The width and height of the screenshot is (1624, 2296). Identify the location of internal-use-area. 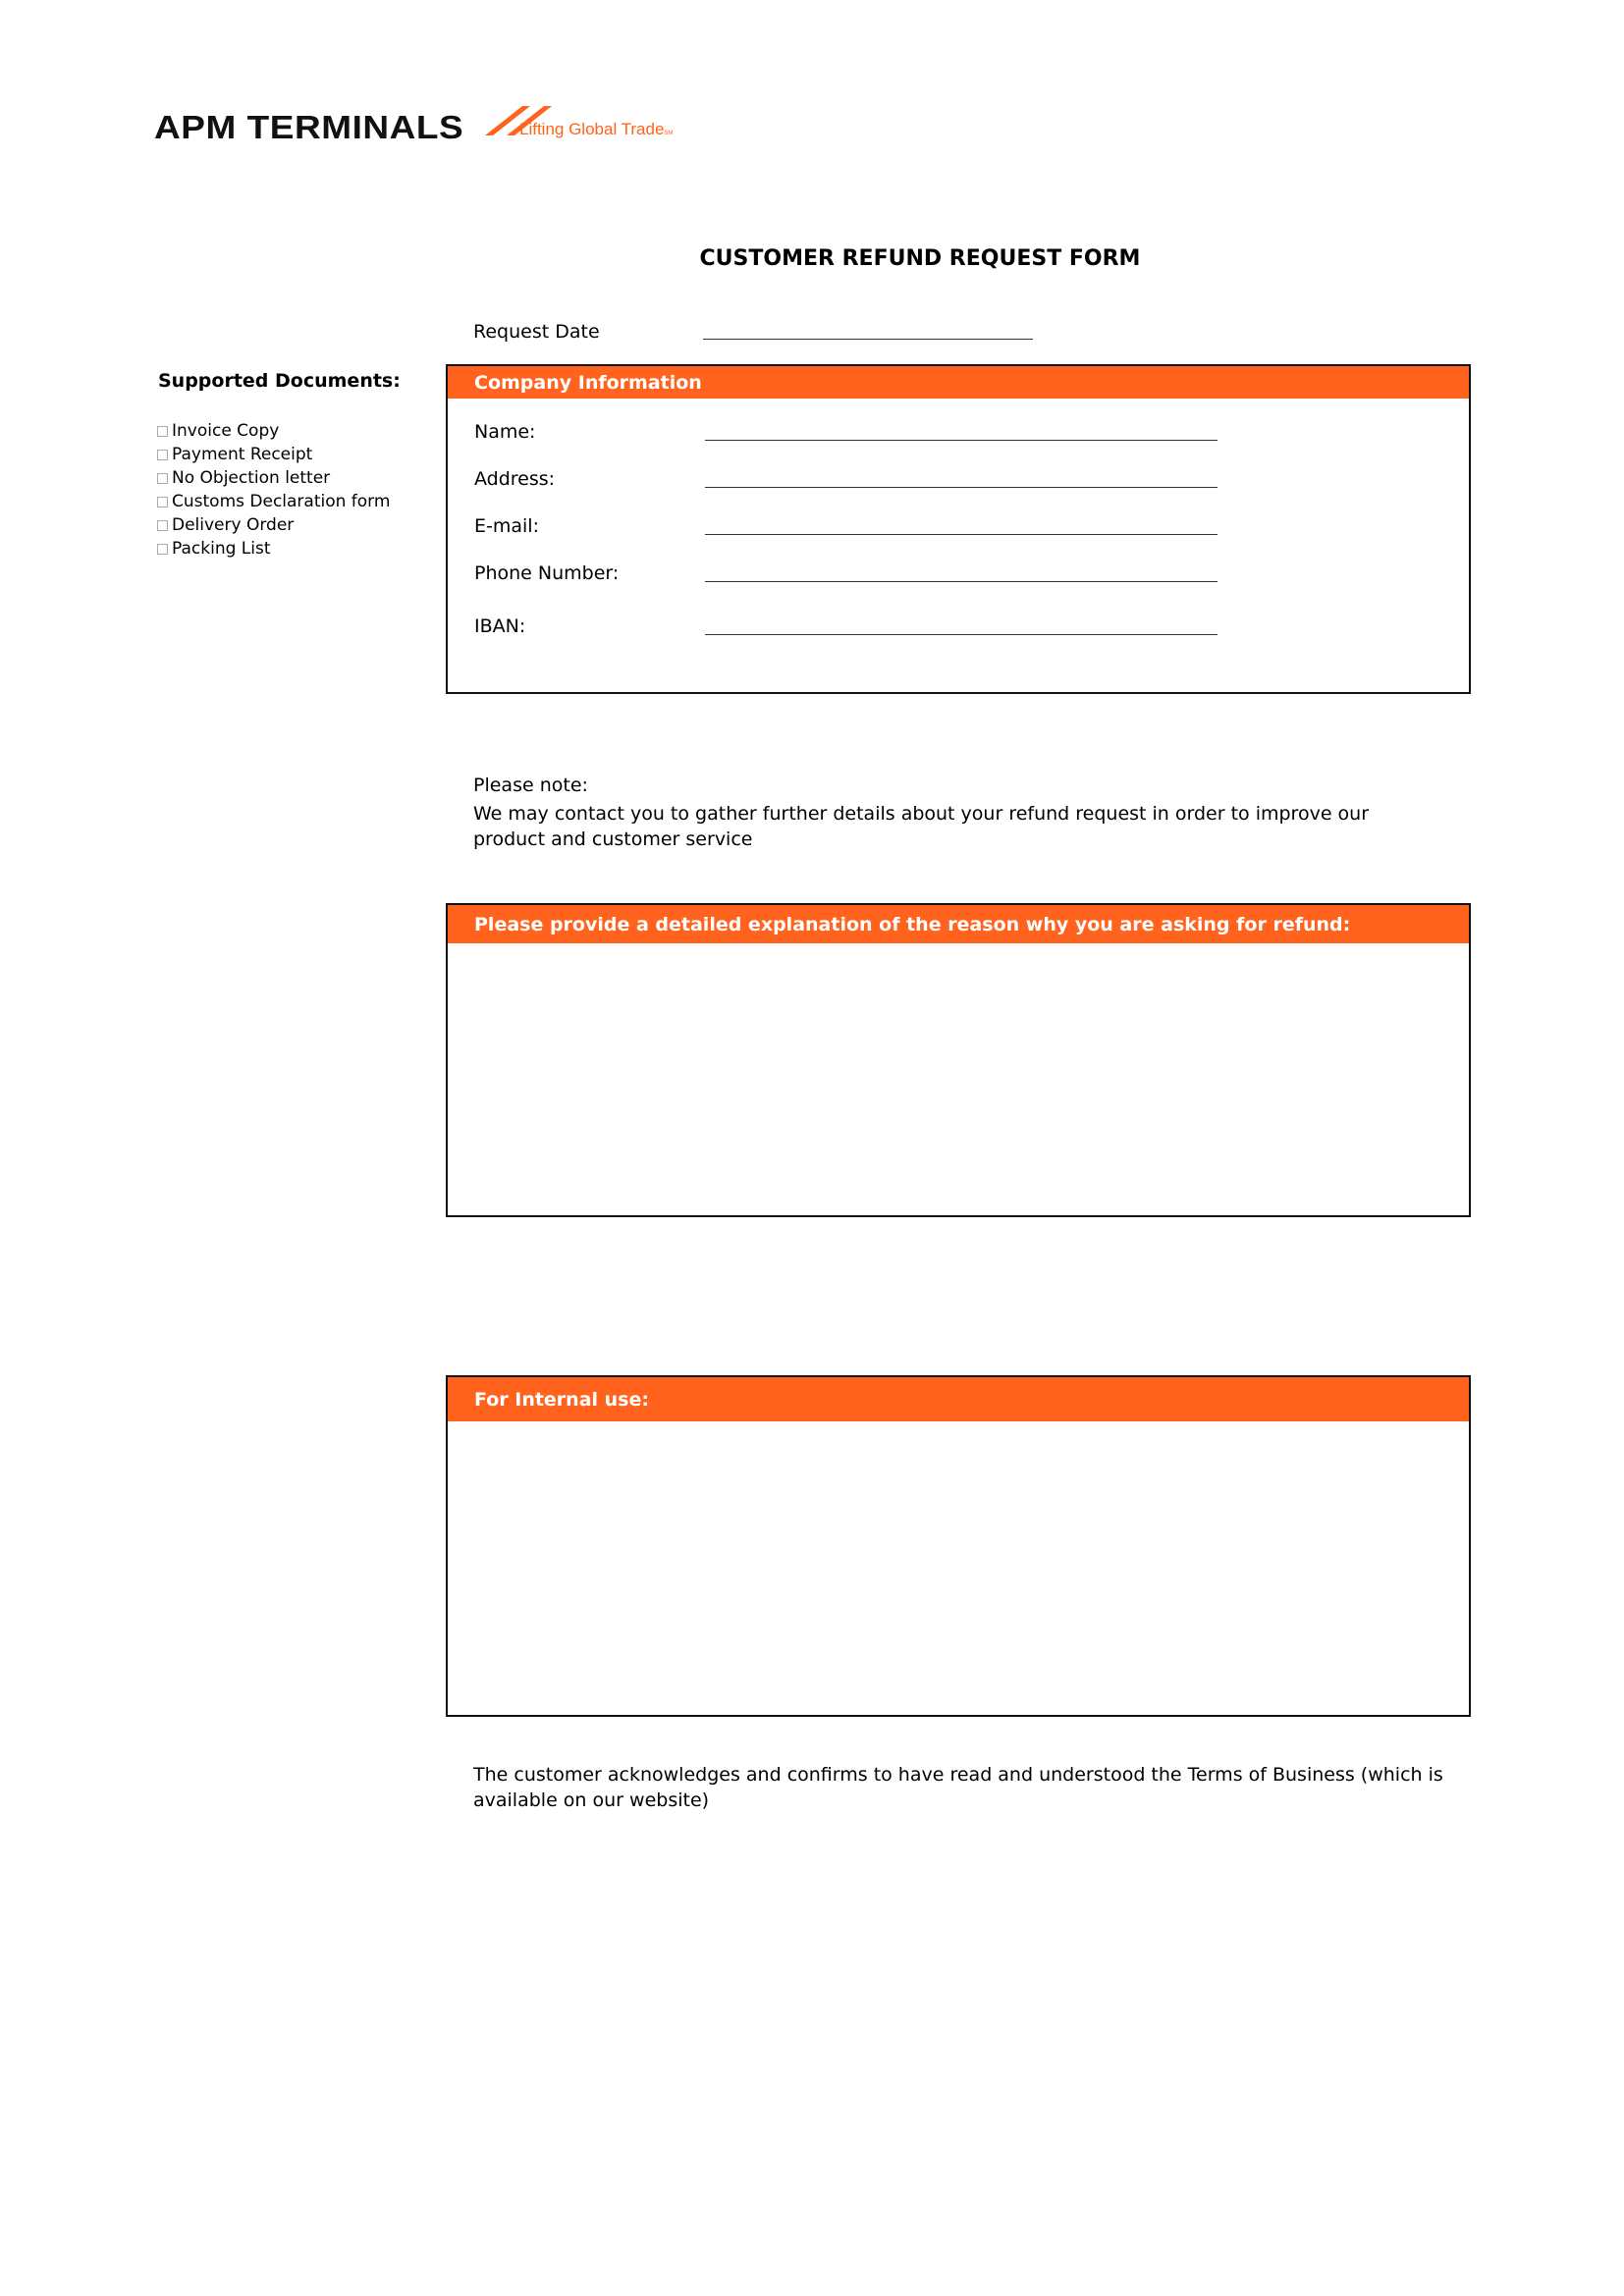
(958, 1567).